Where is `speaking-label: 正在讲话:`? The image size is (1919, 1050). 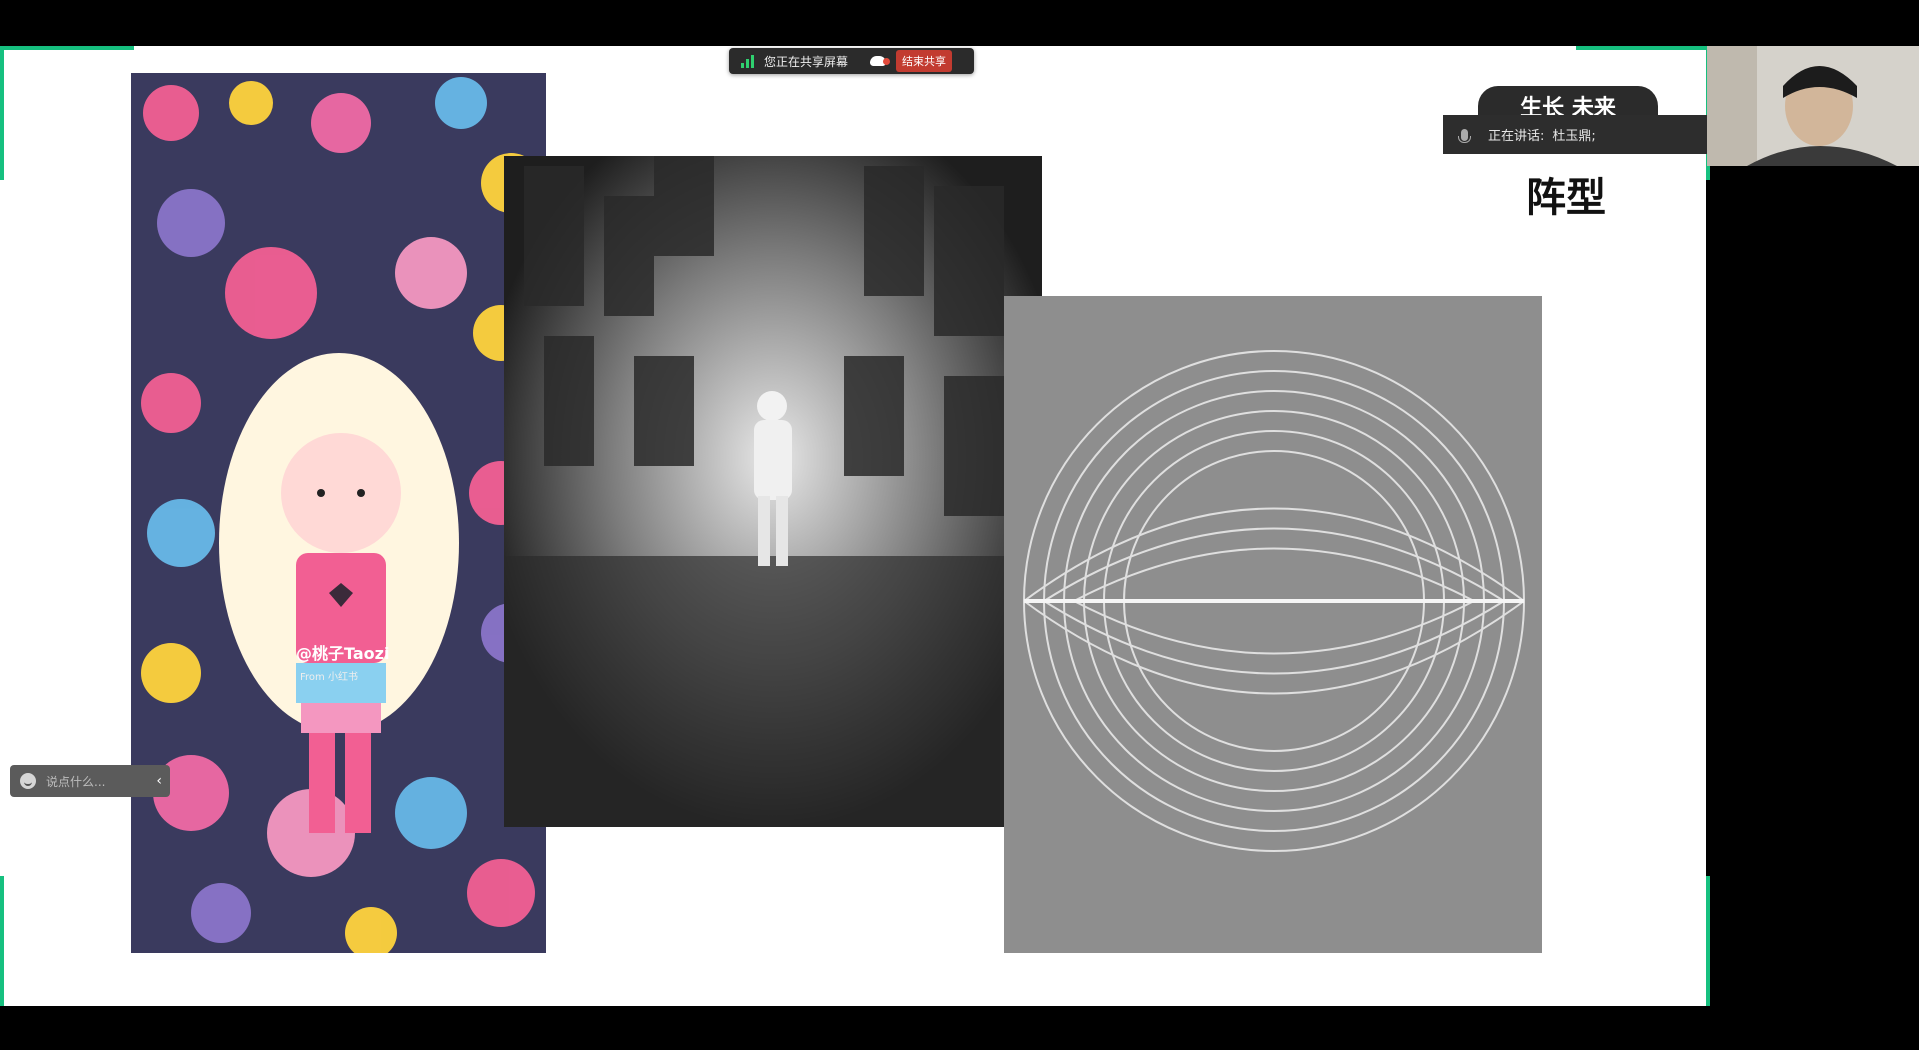
speaking-label: 正在讲话: is located at coordinates (1516, 136).